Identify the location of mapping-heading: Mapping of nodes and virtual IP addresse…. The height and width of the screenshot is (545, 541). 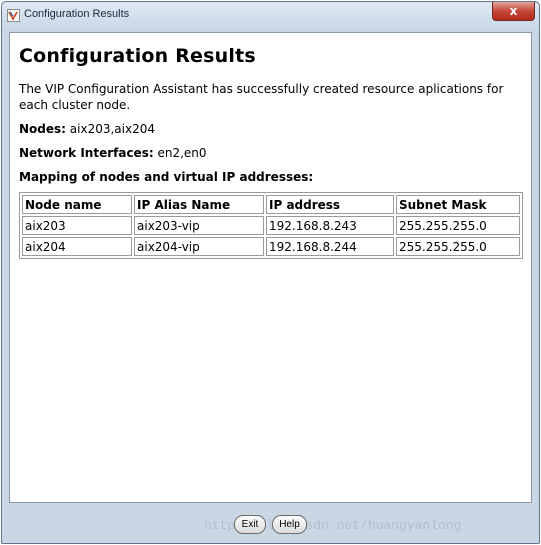
(166, 177).